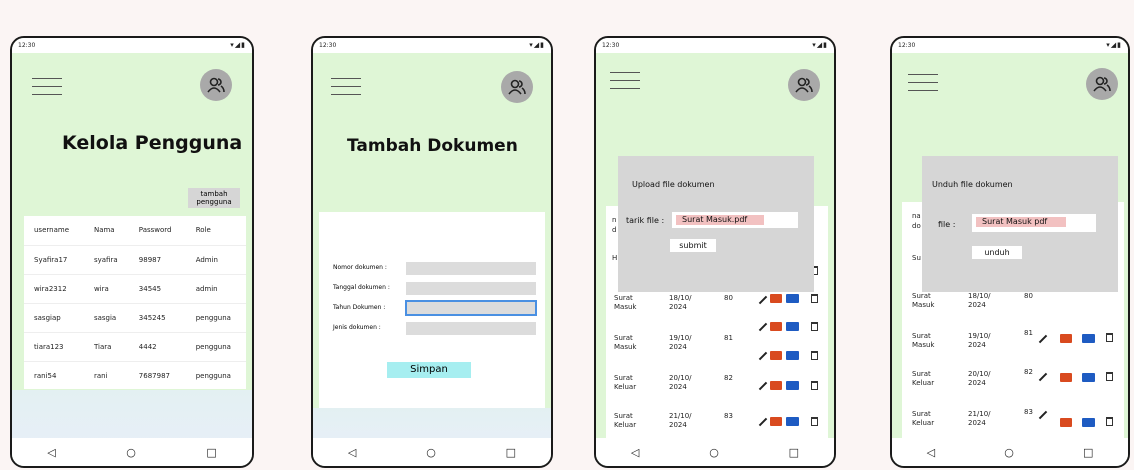  Describe the element at coordinates (979, 340) in the screenshot. I see `cell-date: 19/10/ 2024` at that location.